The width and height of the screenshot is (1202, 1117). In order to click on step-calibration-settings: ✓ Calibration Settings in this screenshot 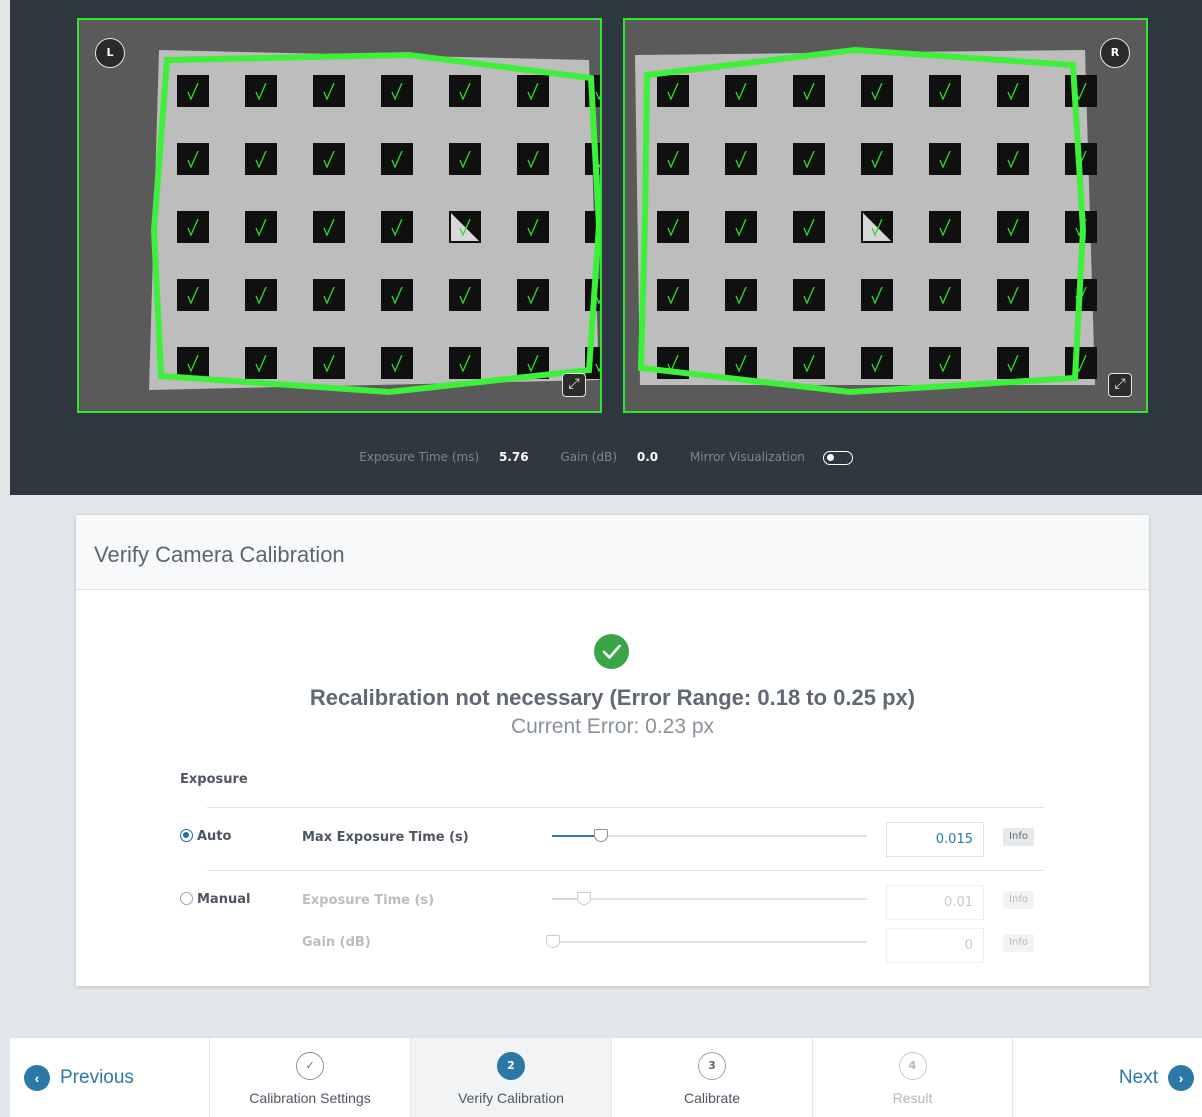, I will do `click(309, 1077)`.